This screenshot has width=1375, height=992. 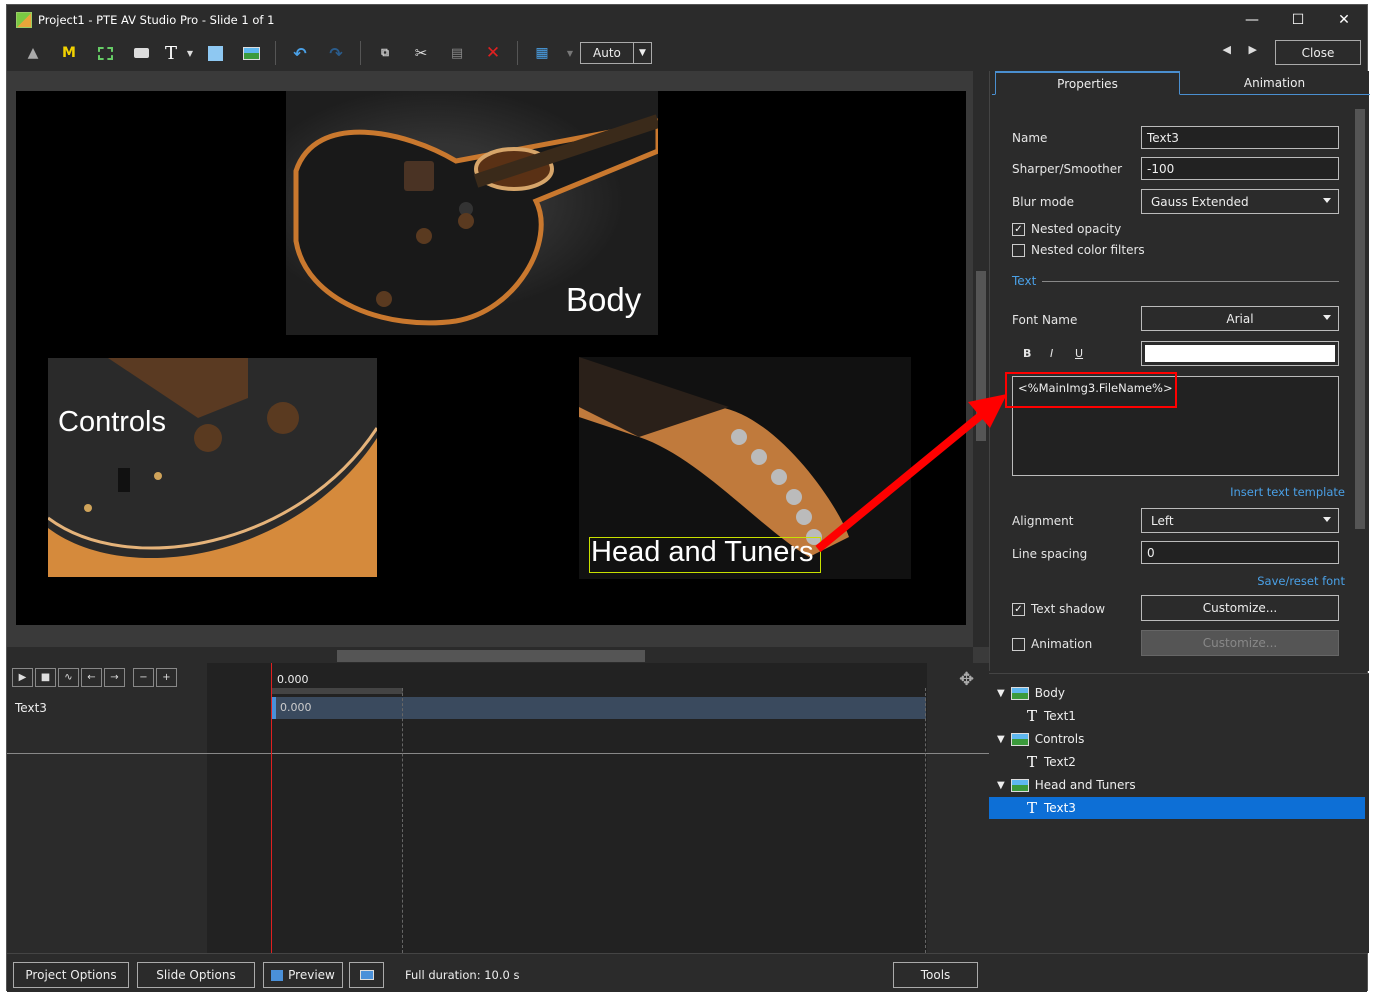 I want to click on fullscreen-preview-button, so click(x=366, y=975).